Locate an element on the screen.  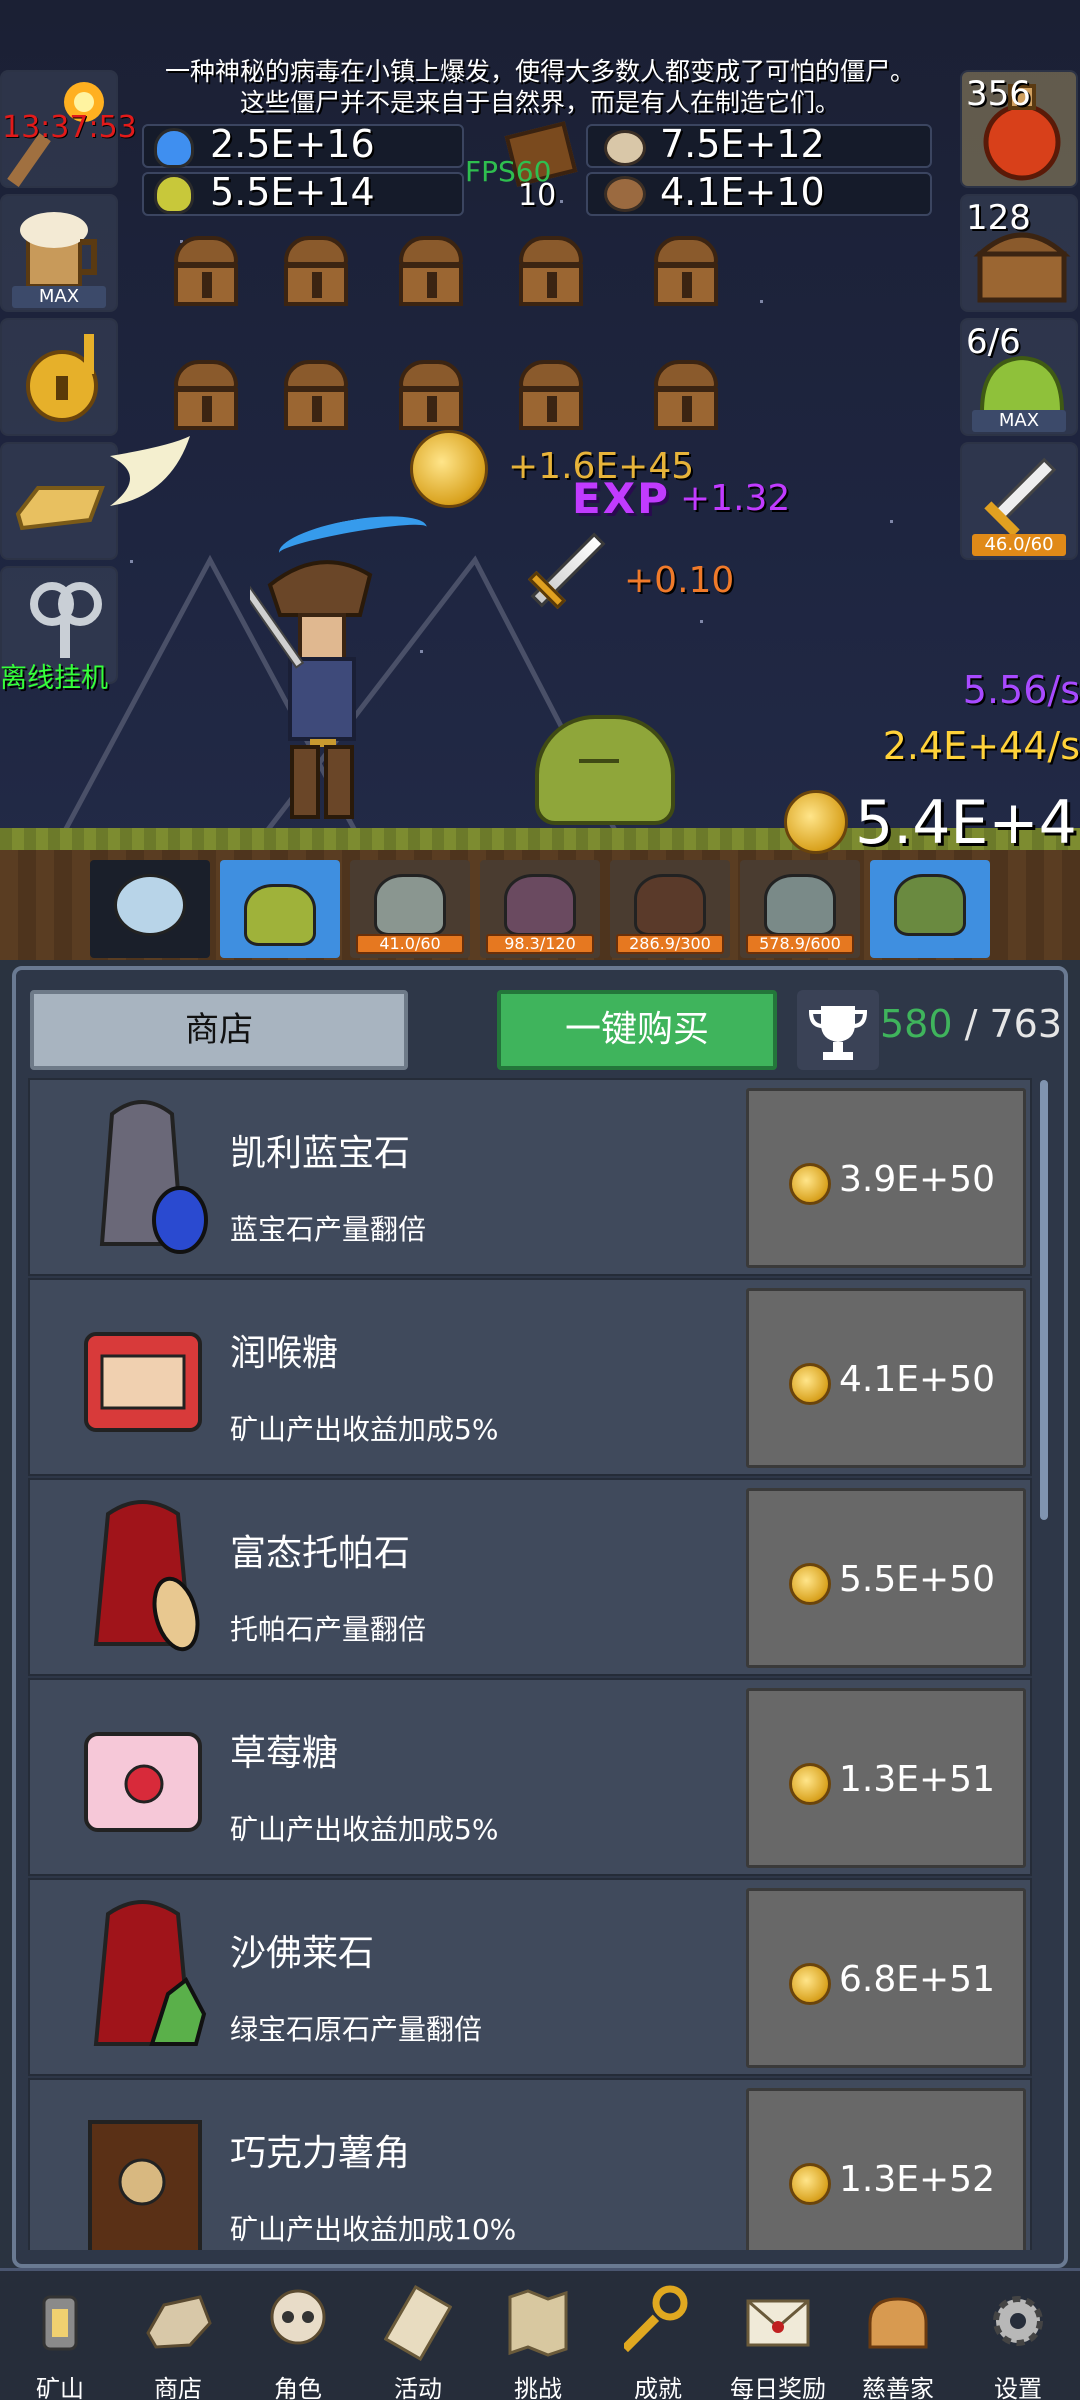
hero-character is located at coordinates (311, 689).